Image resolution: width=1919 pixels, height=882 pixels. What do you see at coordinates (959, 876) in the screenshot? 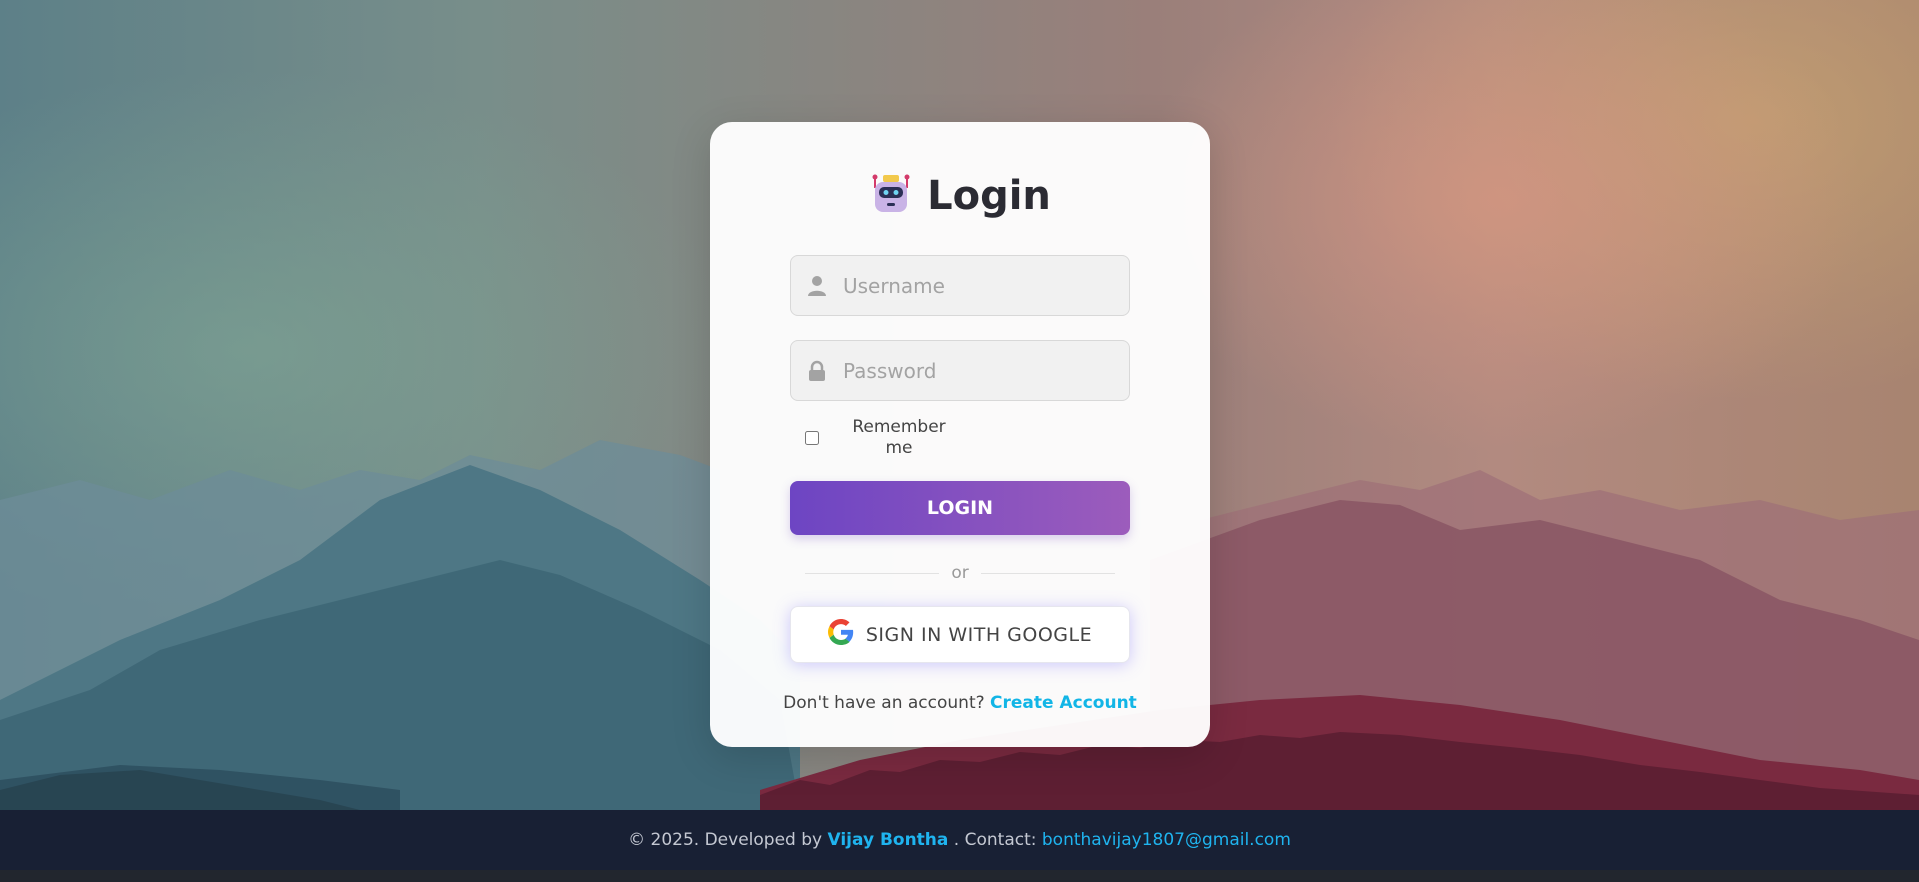
I see `taskbar` at bounding box center [959, 876].